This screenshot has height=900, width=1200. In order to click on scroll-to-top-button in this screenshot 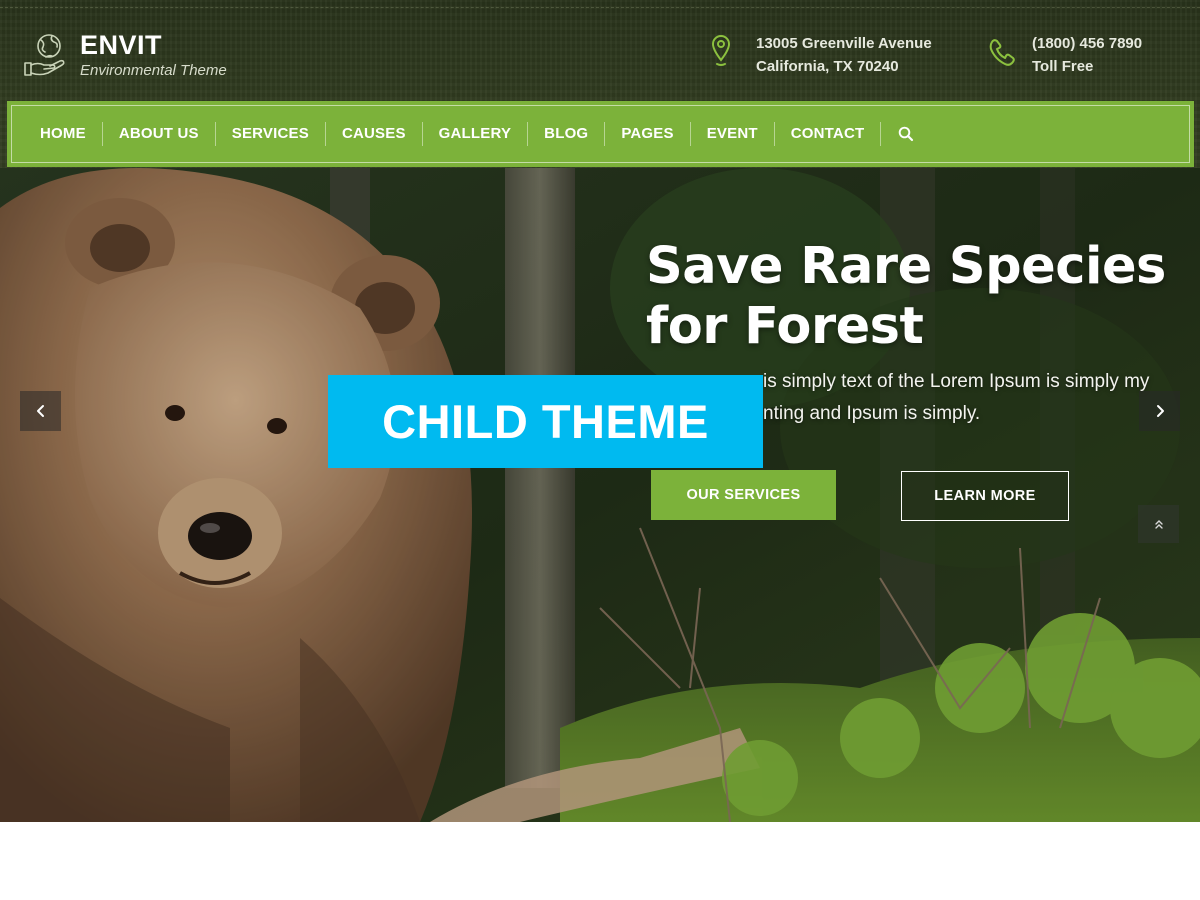, I will do `click(1158, 524)`.